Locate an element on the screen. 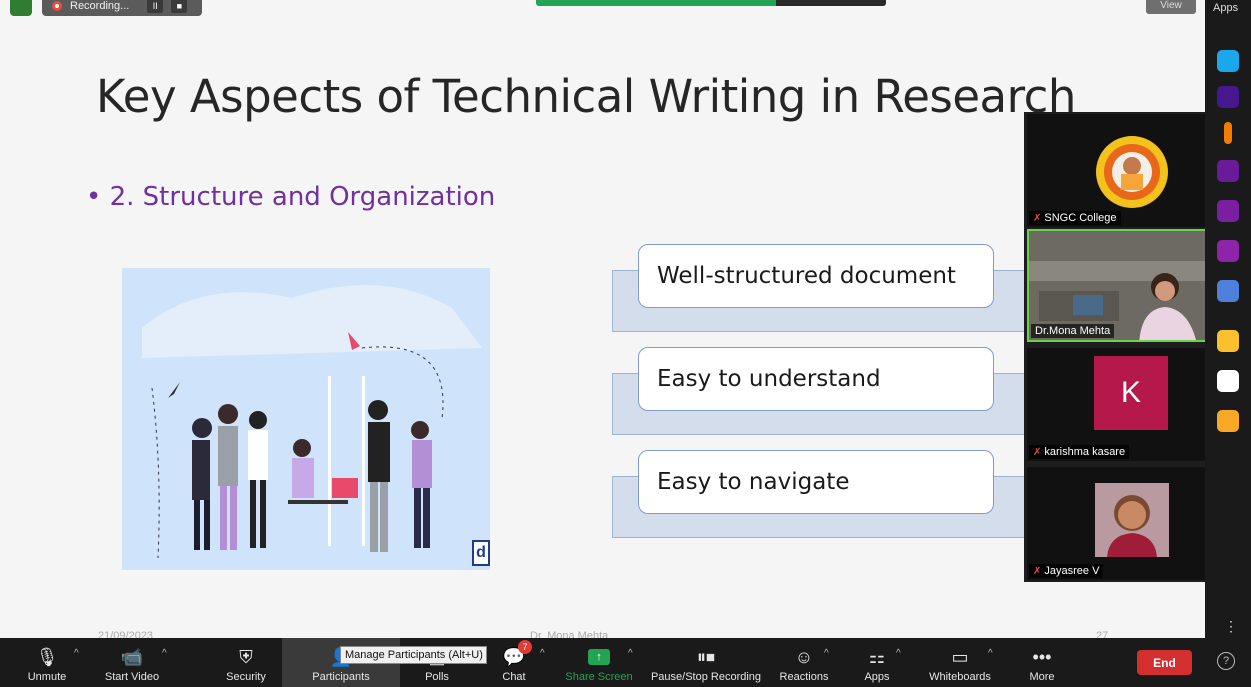  participant-name-tag: ✗ karishma kasare is located at coordinates (1079, 452).